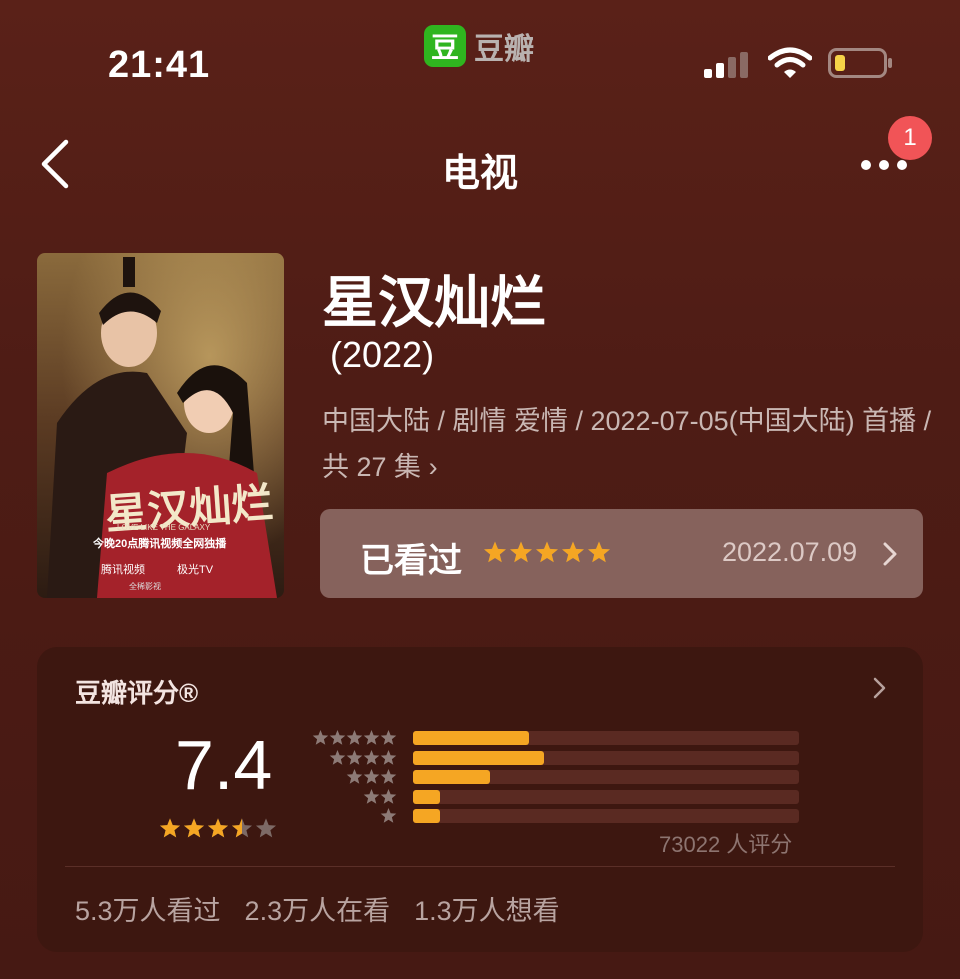 This screenshot has width=960, height=979. I want to click on poster-bottom-text: 全稀影视, so click(145, 586).